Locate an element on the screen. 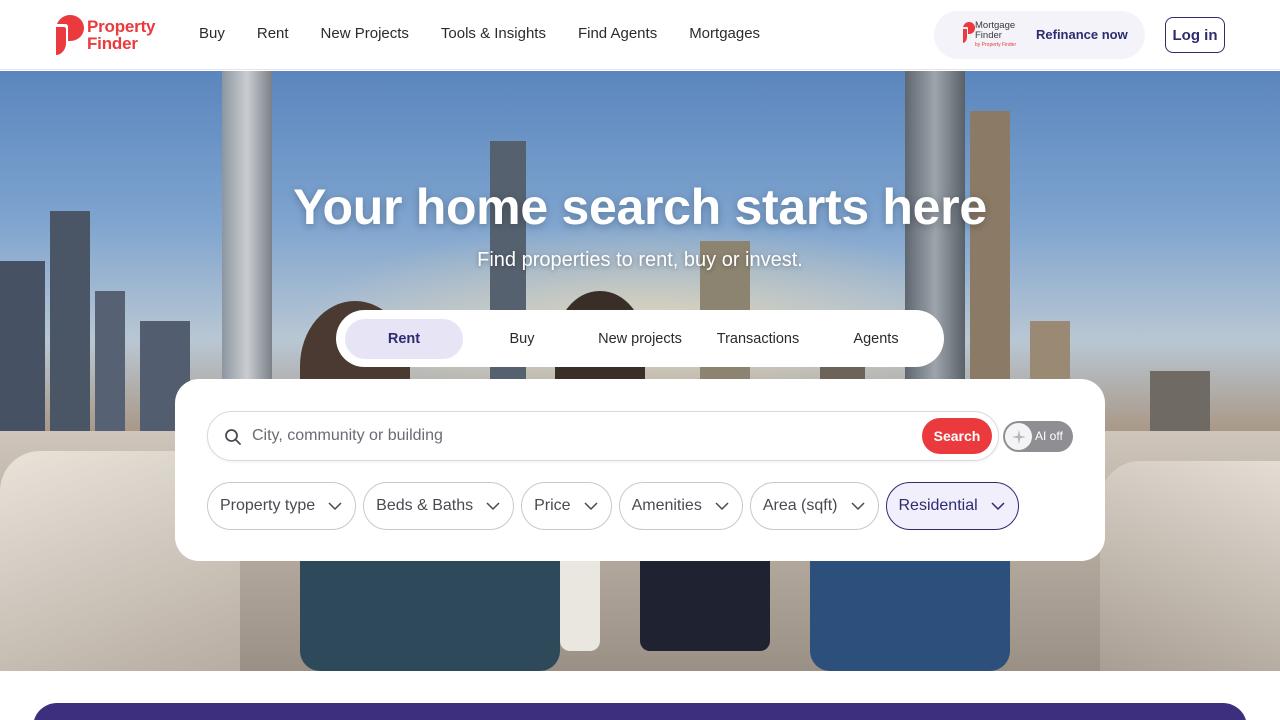 This screenshot has width=1280, height=720. tab-rent: Rent is located at coordinates (404, 338).